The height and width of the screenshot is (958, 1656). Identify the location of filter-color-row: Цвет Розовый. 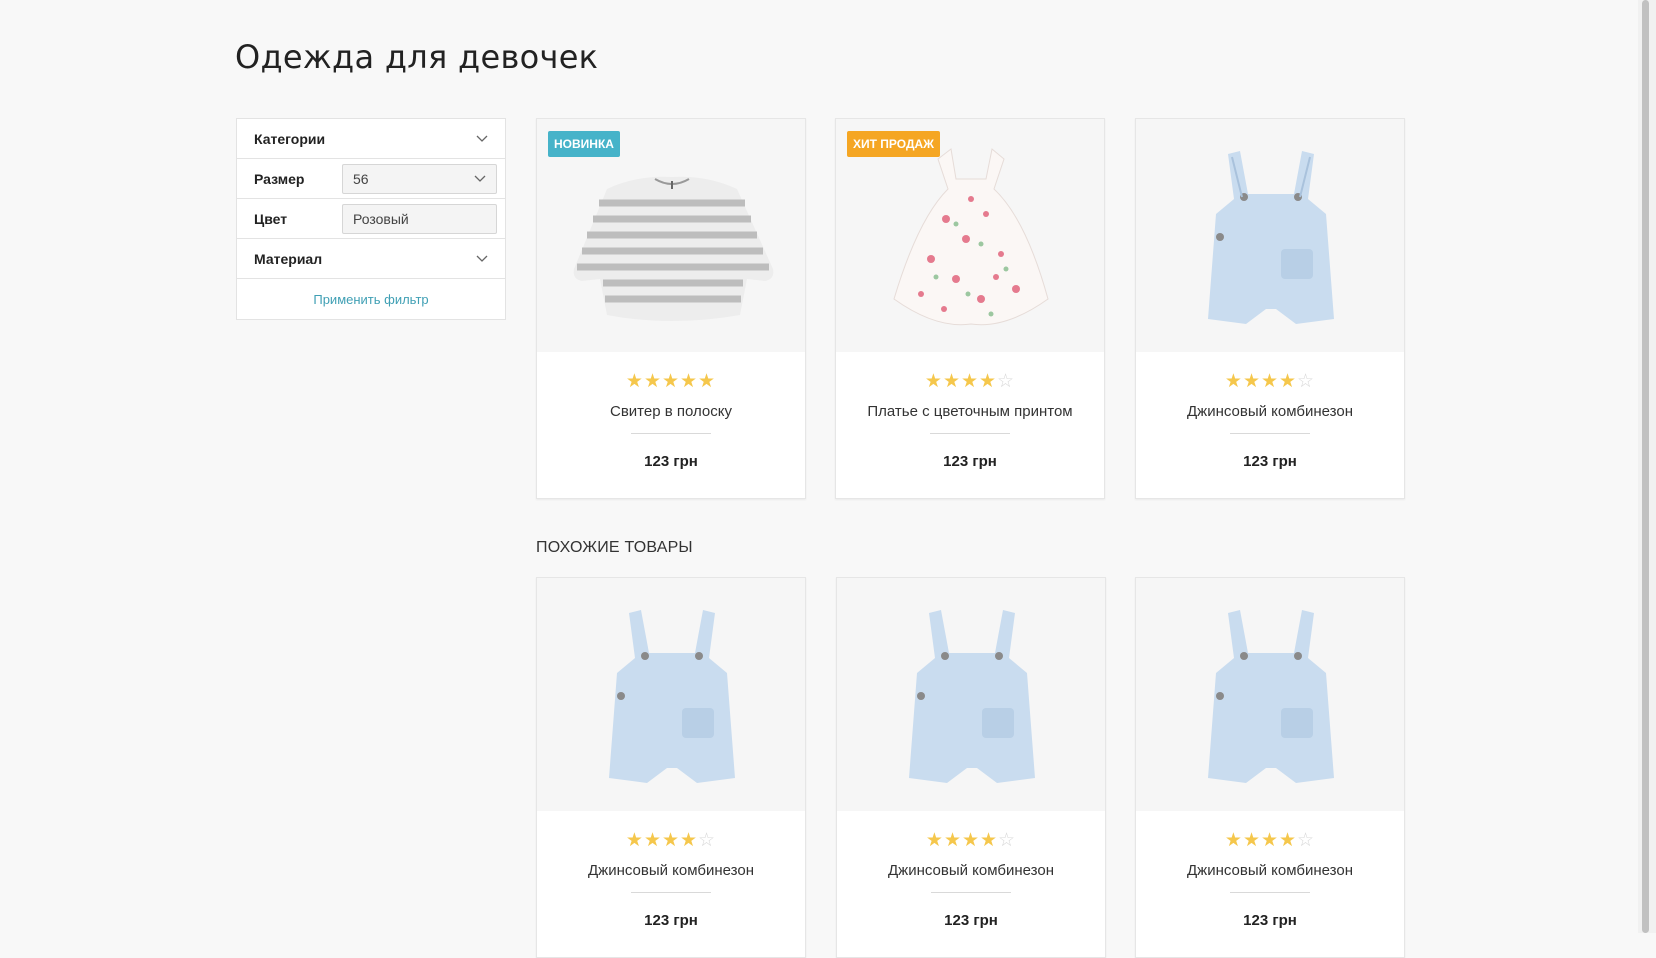
(371, 219).